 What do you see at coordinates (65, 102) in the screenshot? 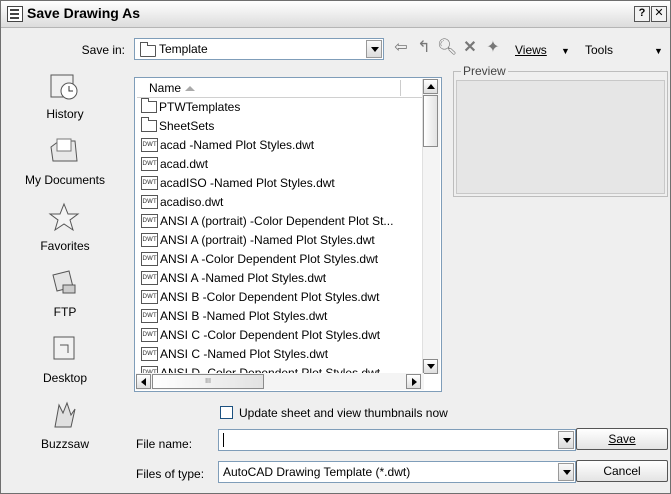
I see `place-history: History` at bounding box center [65, 102].